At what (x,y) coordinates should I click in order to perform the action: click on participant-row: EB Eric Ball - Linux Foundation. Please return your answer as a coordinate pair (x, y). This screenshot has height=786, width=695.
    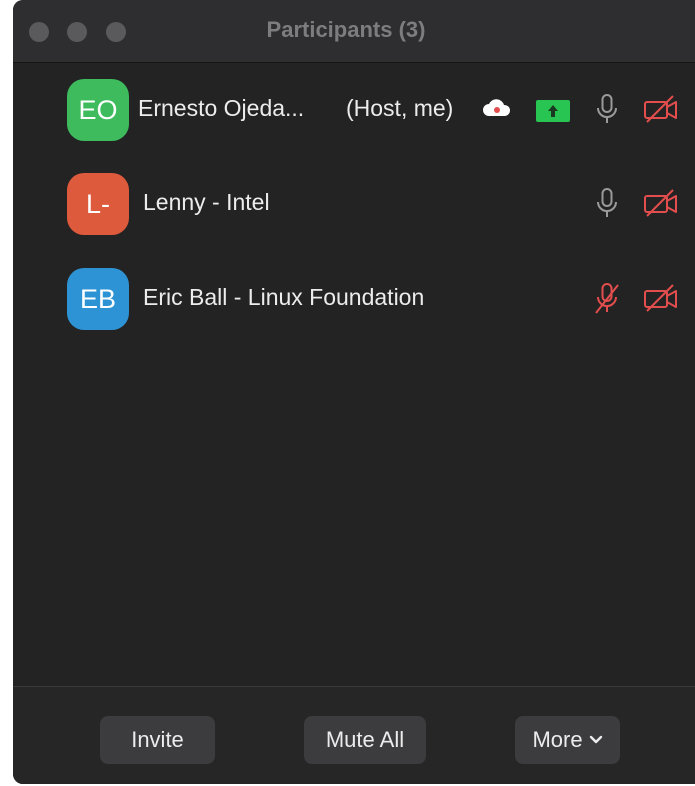
    Looking at the image, I should click on (354, 303).